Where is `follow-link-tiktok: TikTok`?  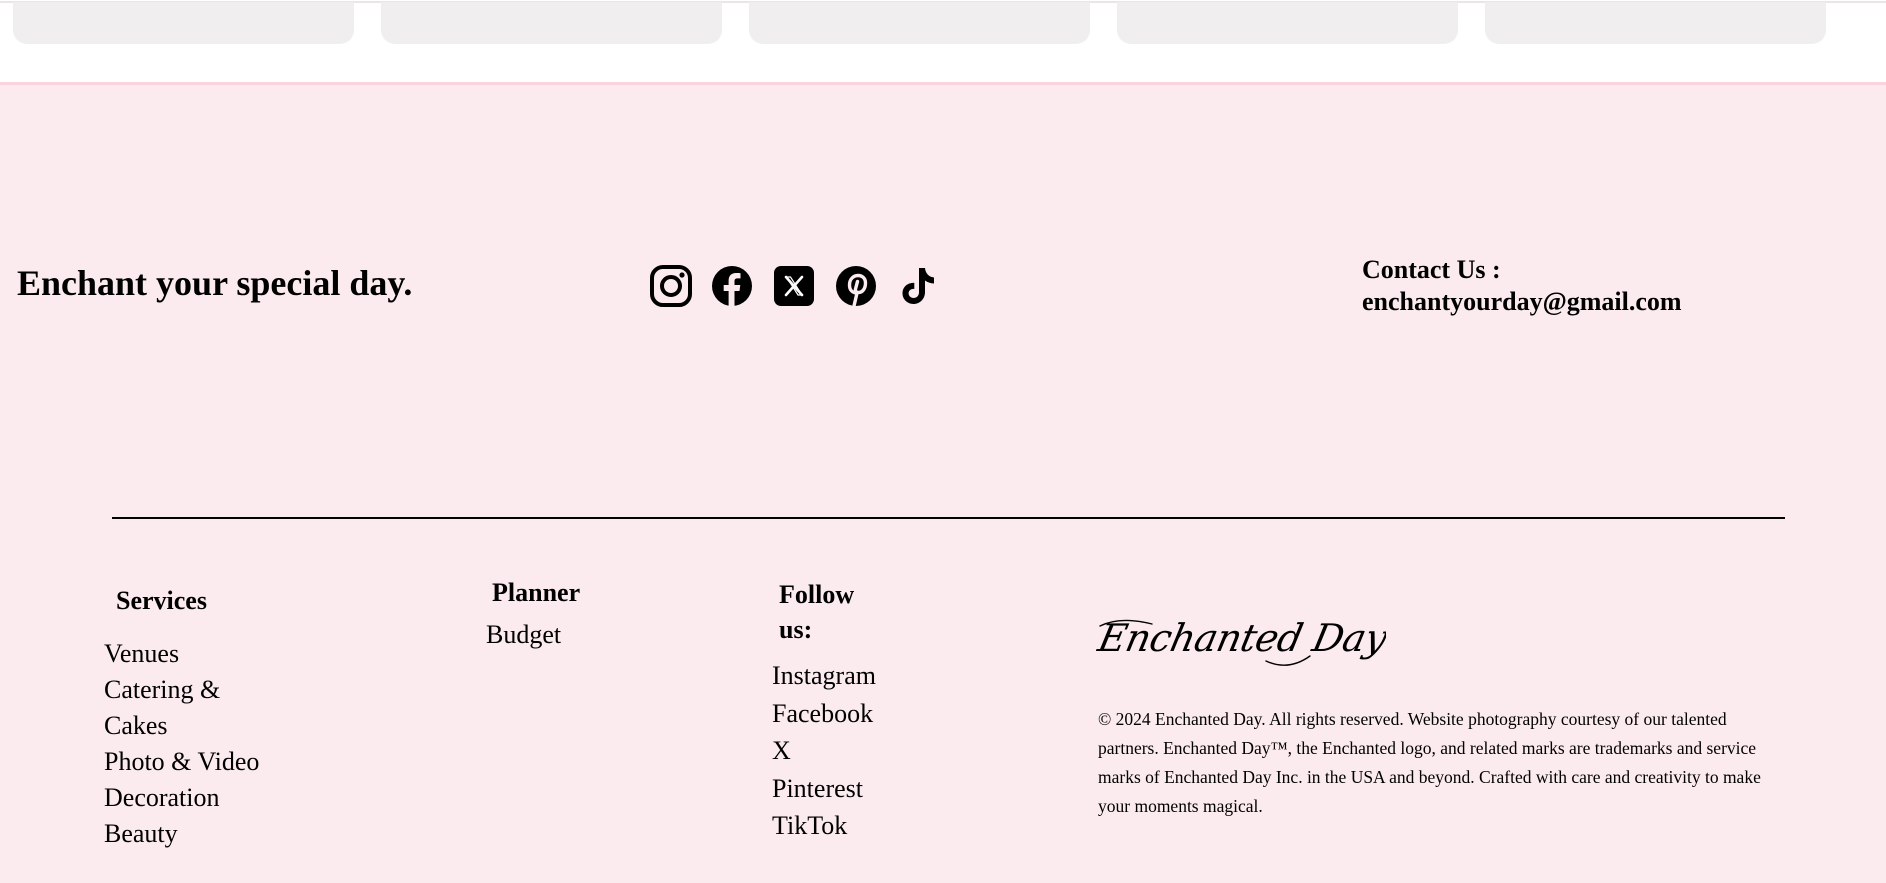 follow-link-tiktok: TikTok is located at coordinates (824, 826).